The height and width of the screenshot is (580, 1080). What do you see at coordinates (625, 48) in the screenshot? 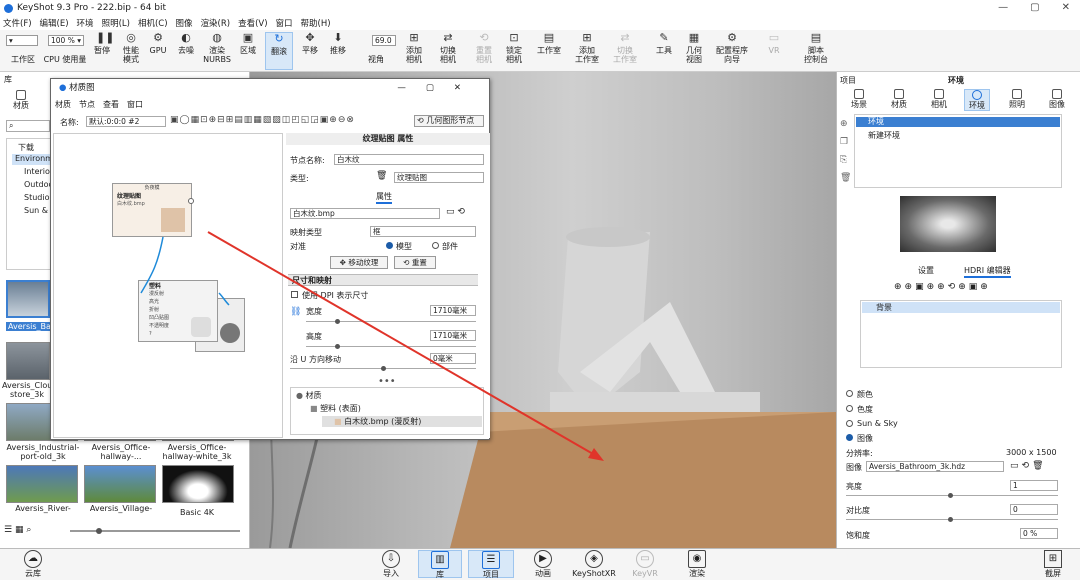
I see `switch-studio-button: ⇄ 切换 工作室` at bounding box center [625, 48].